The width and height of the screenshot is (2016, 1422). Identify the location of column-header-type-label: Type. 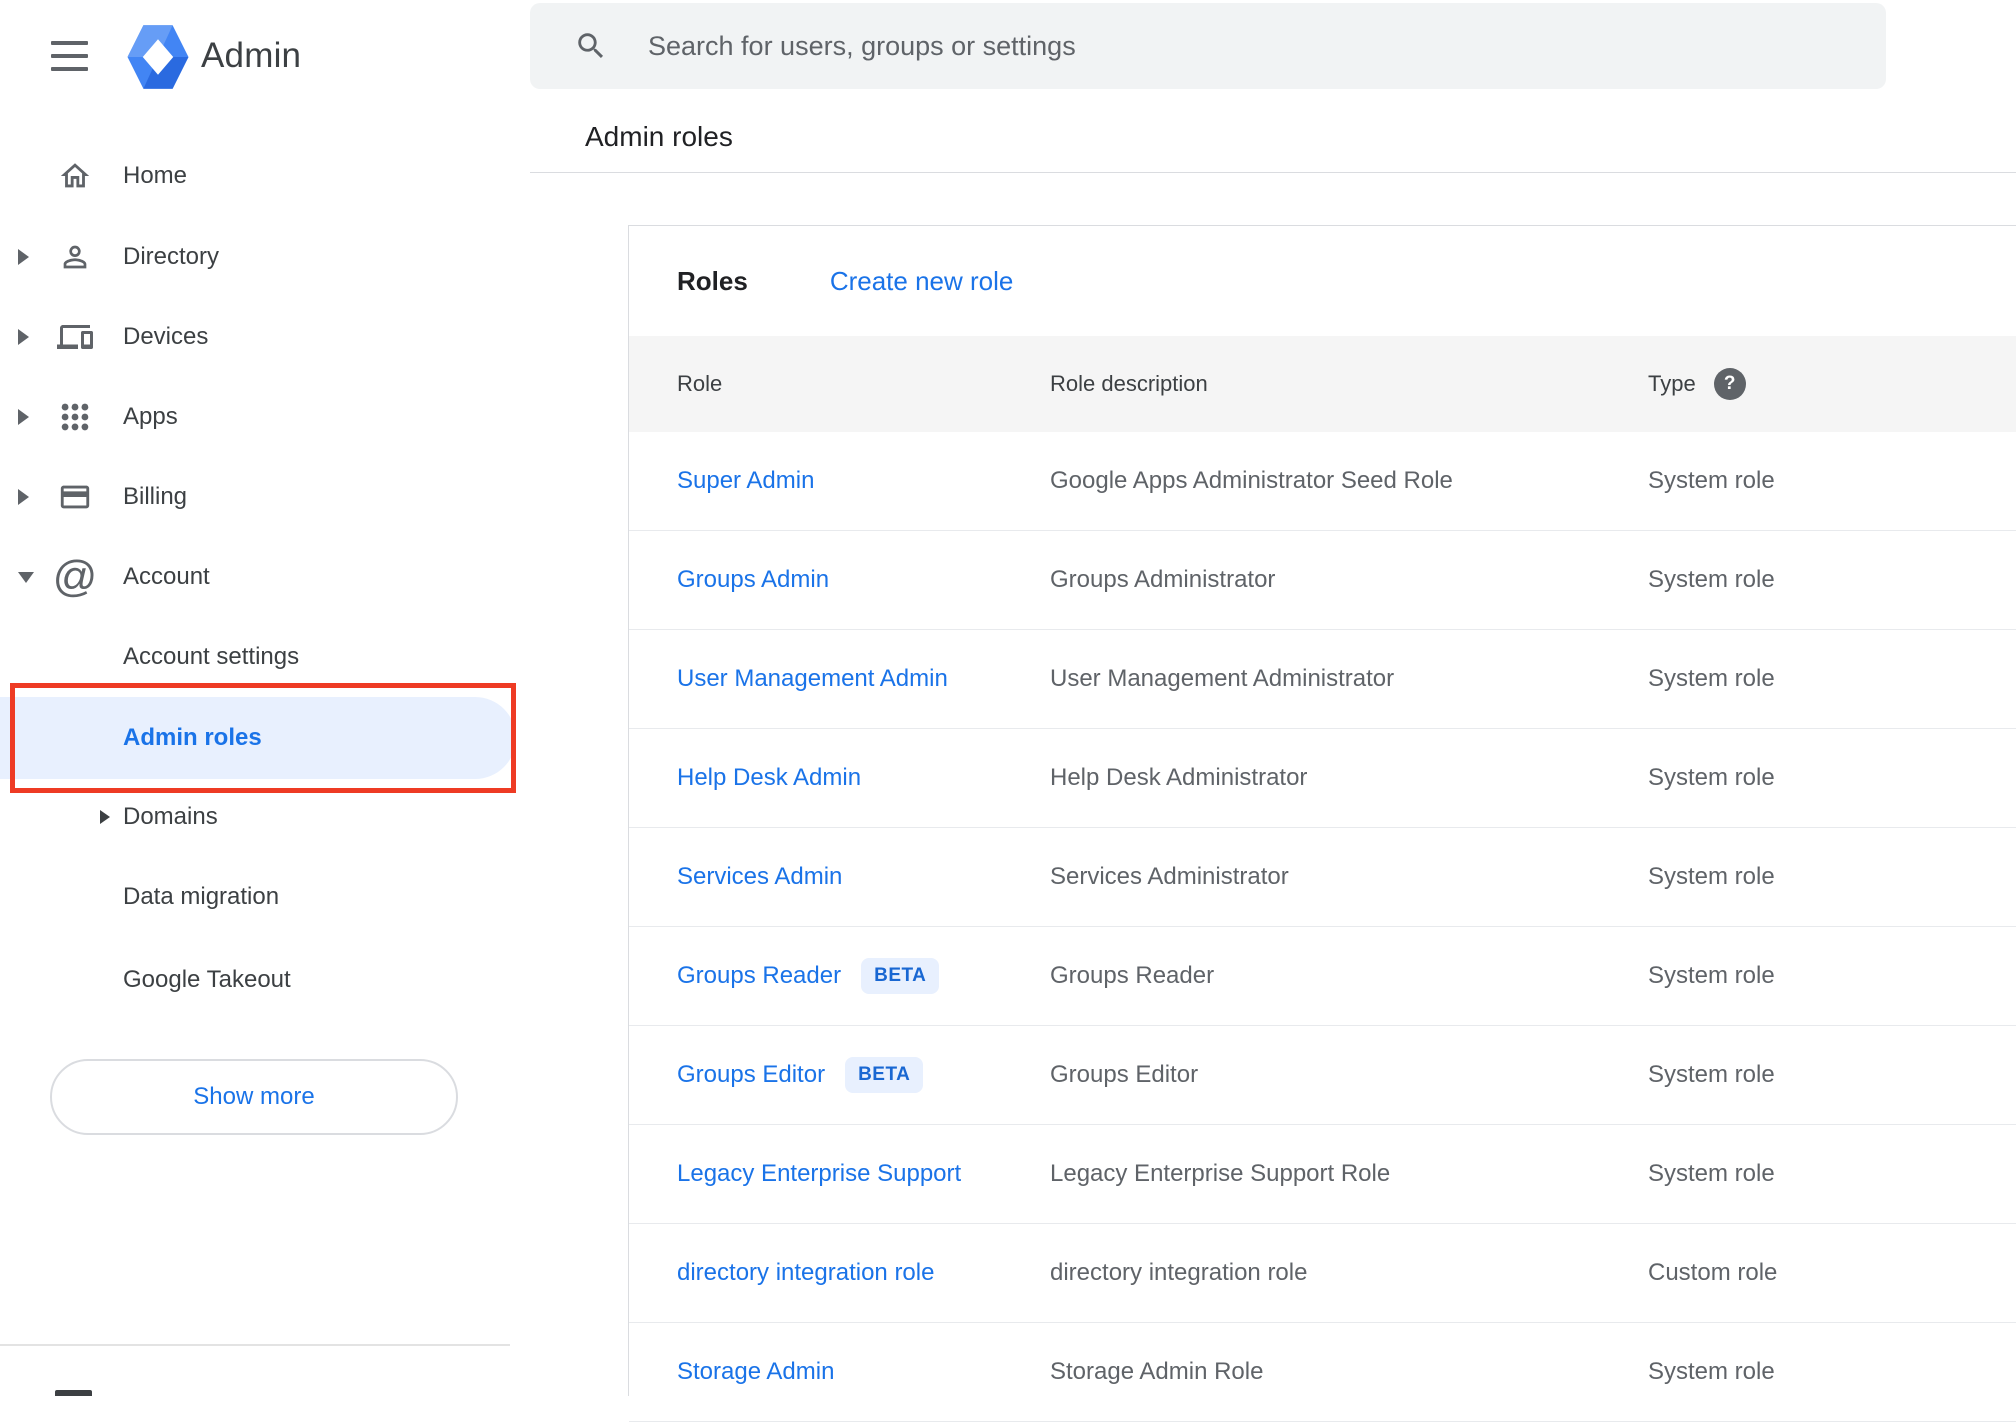
(1672, 383).